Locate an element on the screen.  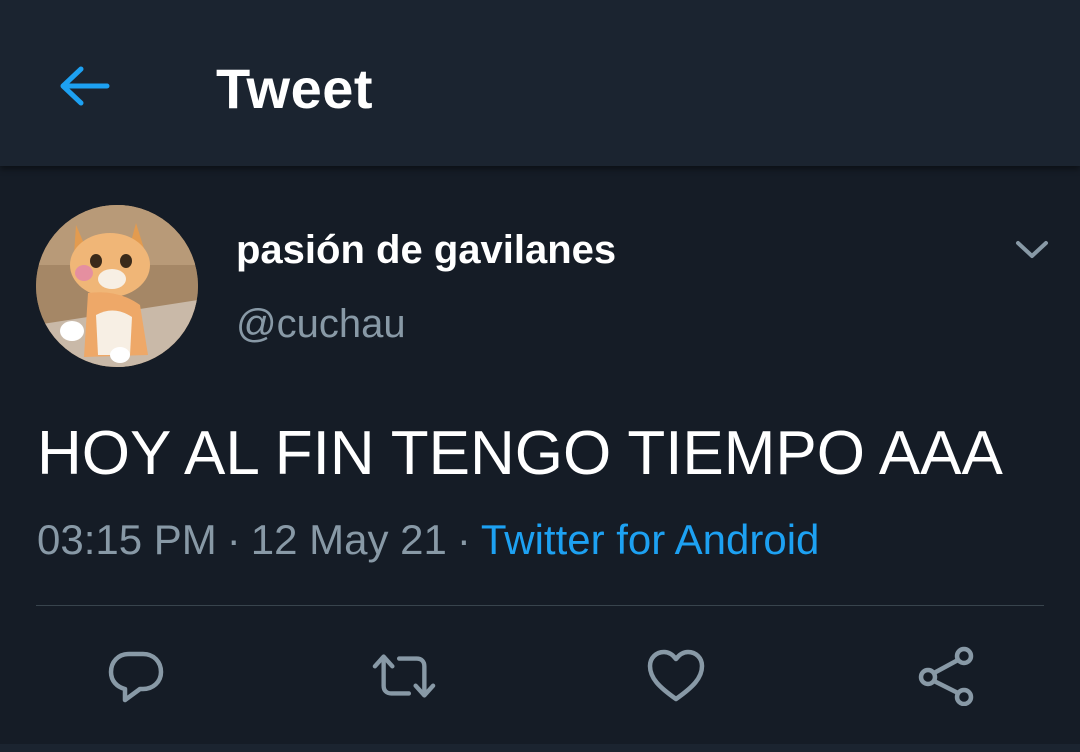
share-button is located at coordinates (946, 676).